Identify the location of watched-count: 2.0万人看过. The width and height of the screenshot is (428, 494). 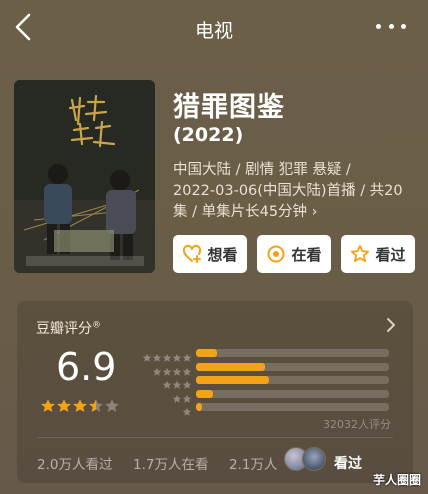
(75, 465).